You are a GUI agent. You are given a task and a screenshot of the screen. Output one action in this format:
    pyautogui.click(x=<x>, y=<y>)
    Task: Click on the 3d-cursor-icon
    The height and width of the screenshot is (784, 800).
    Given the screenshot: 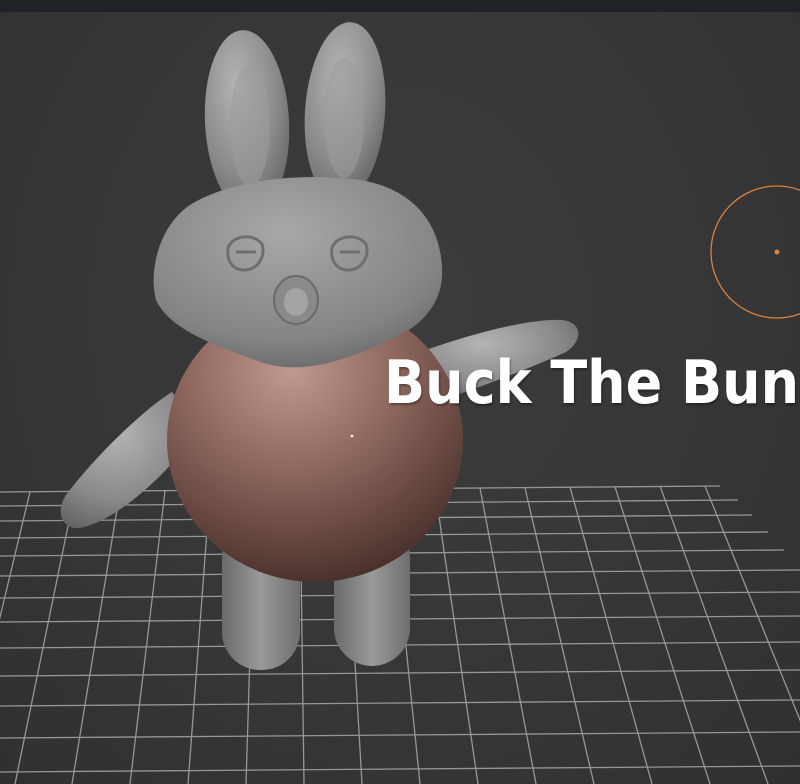 What is the action you would take?
    pyautogui.click(x=755, y=252)
    